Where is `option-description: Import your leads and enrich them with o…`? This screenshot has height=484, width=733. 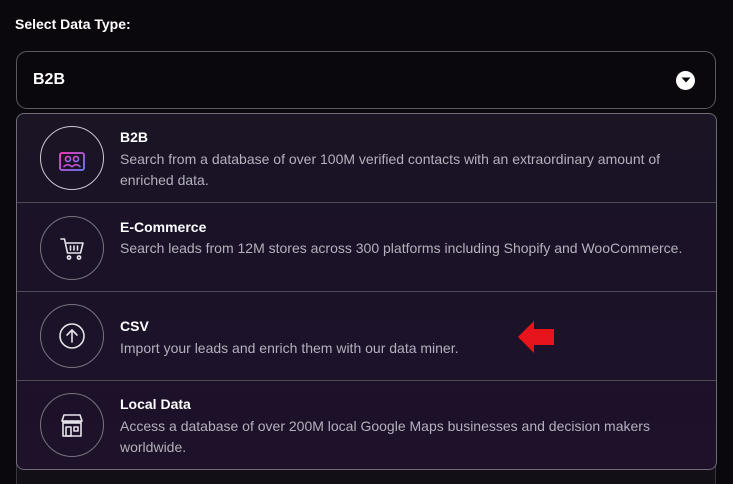 option-description: Import your leads and enrich them with o… is located at coordinates (289, 348).